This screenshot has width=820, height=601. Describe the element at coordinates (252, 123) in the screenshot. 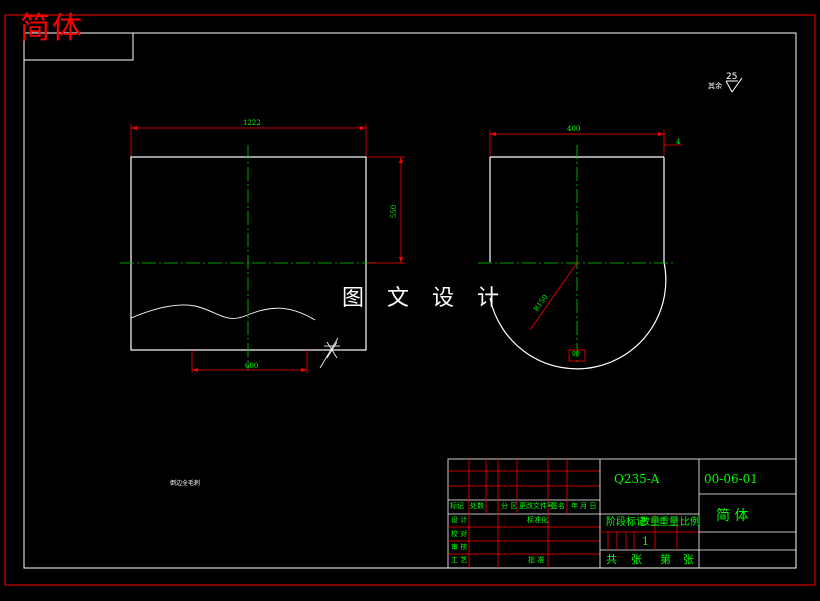

I see `dim-width: 1222` at that location.